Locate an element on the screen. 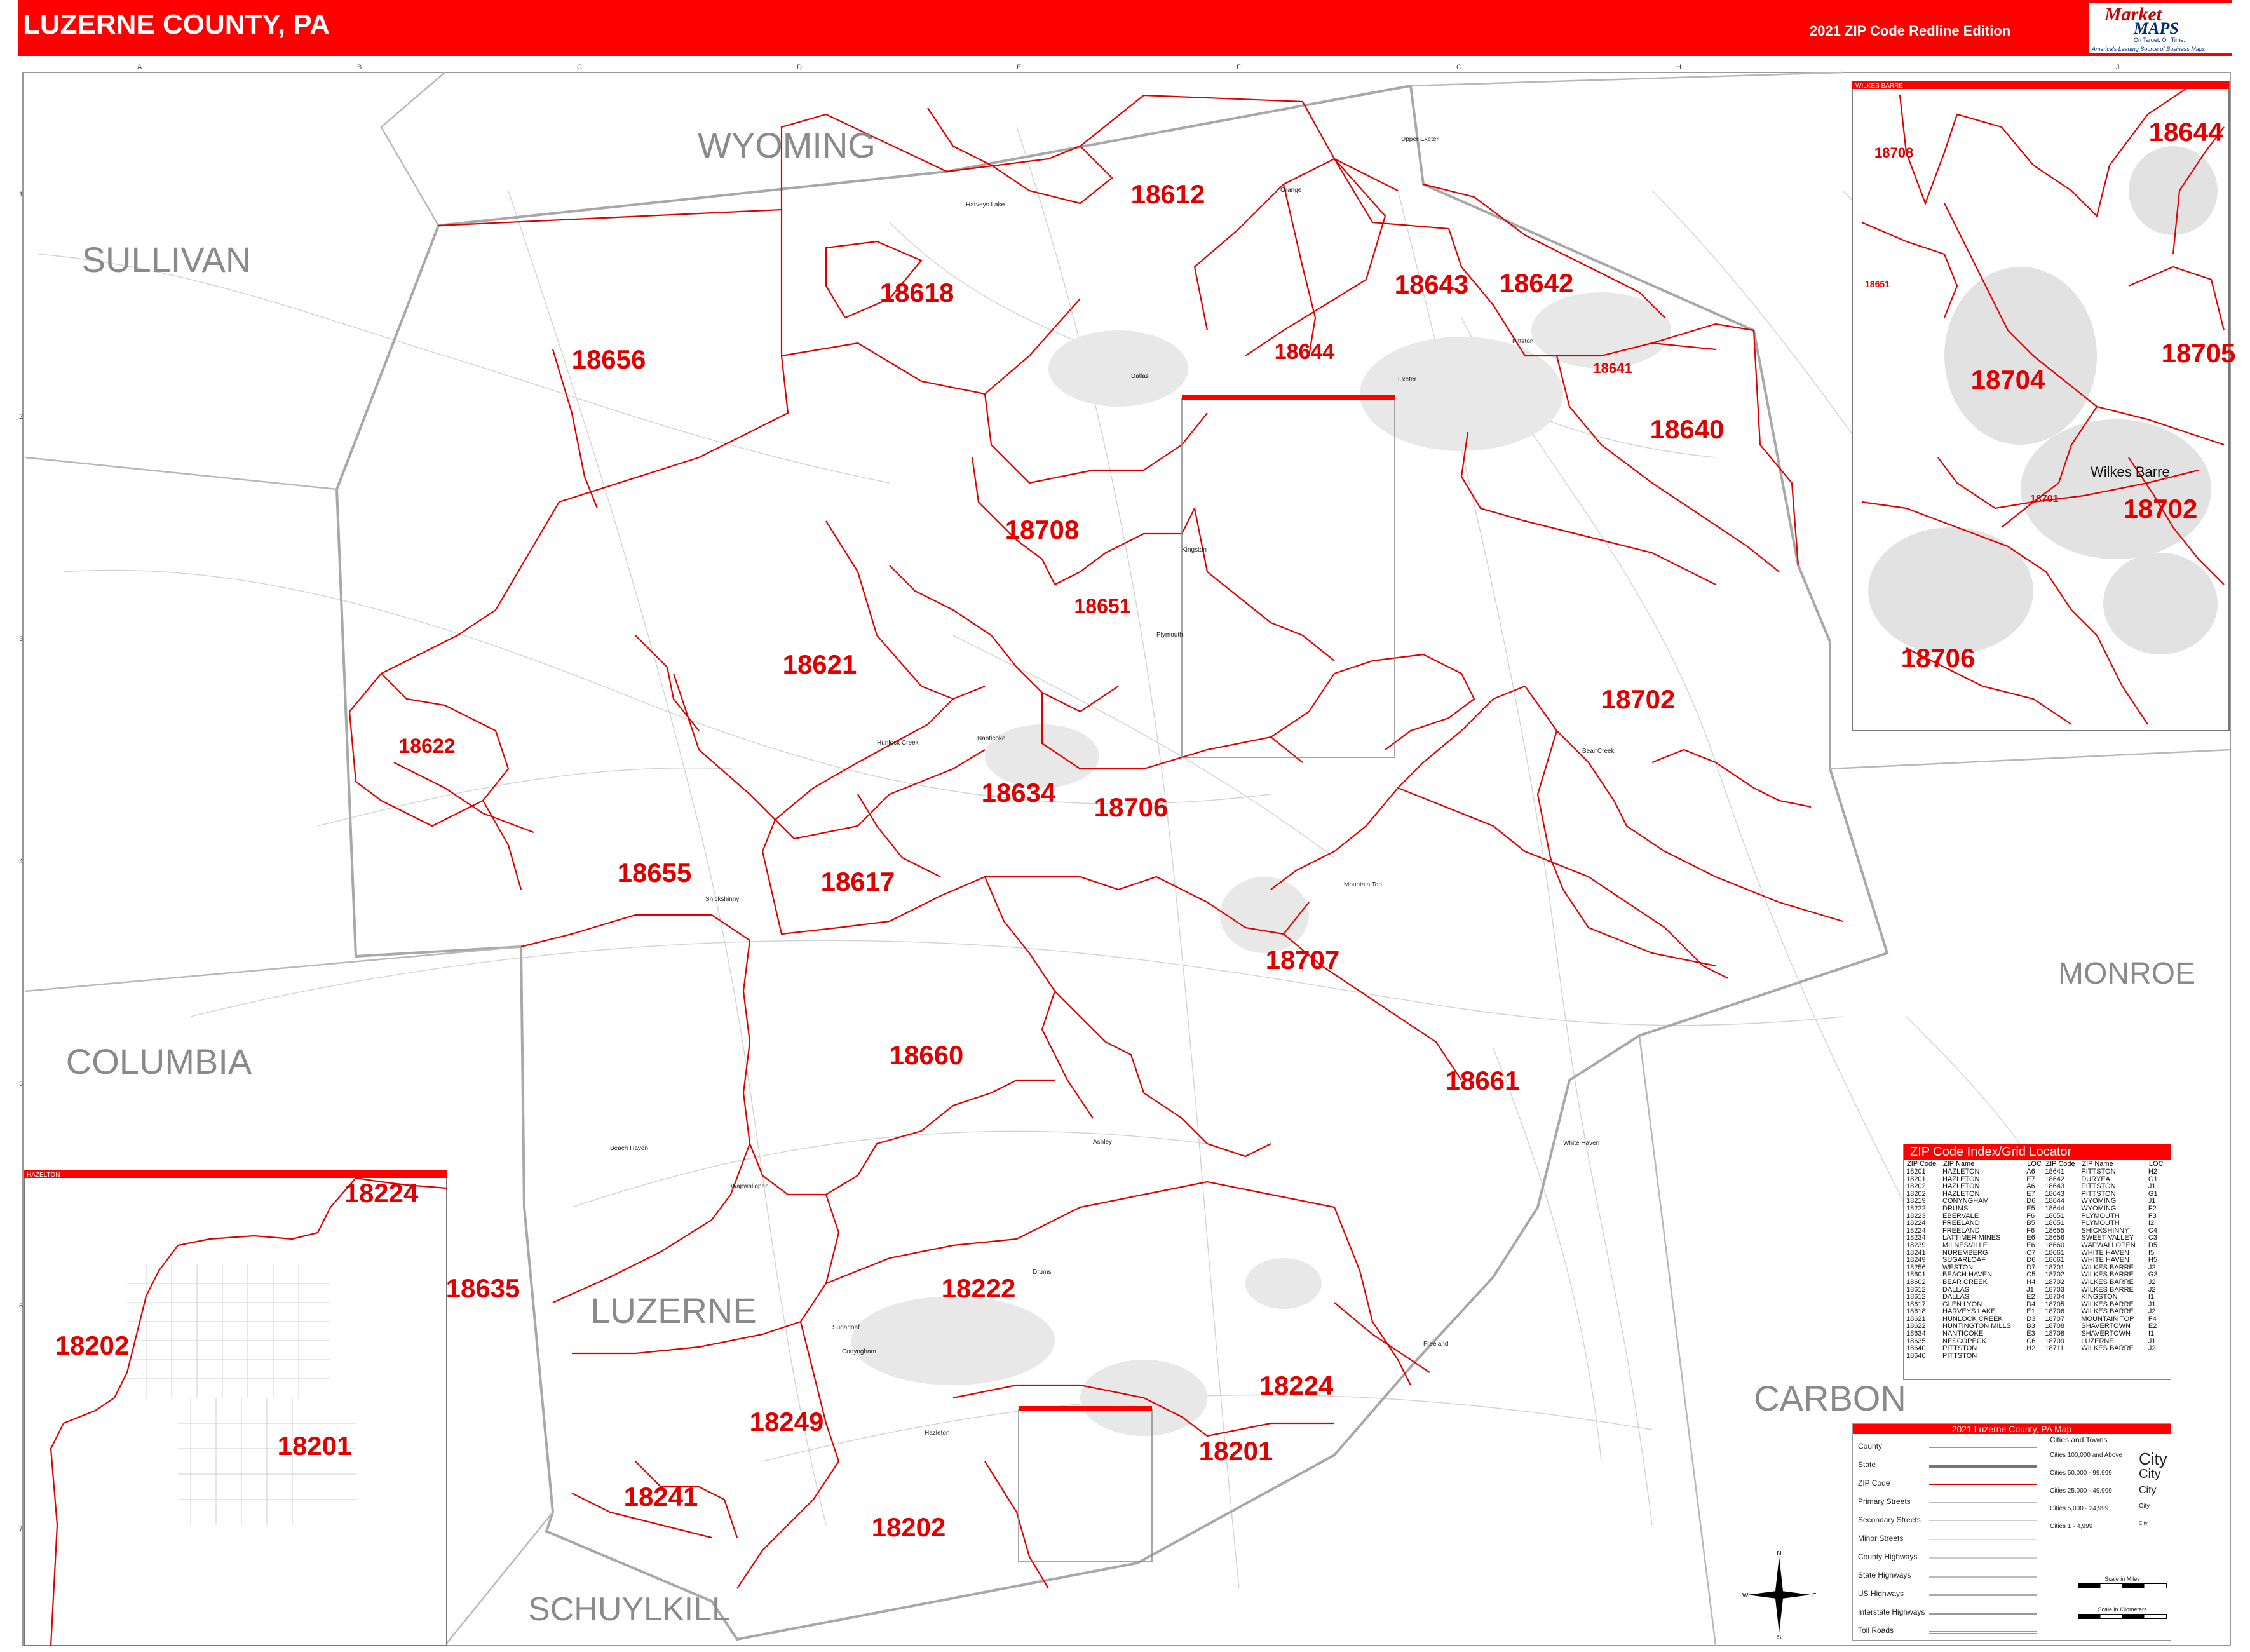  zip-label: 18202 is located at coordinates (909, 1527).